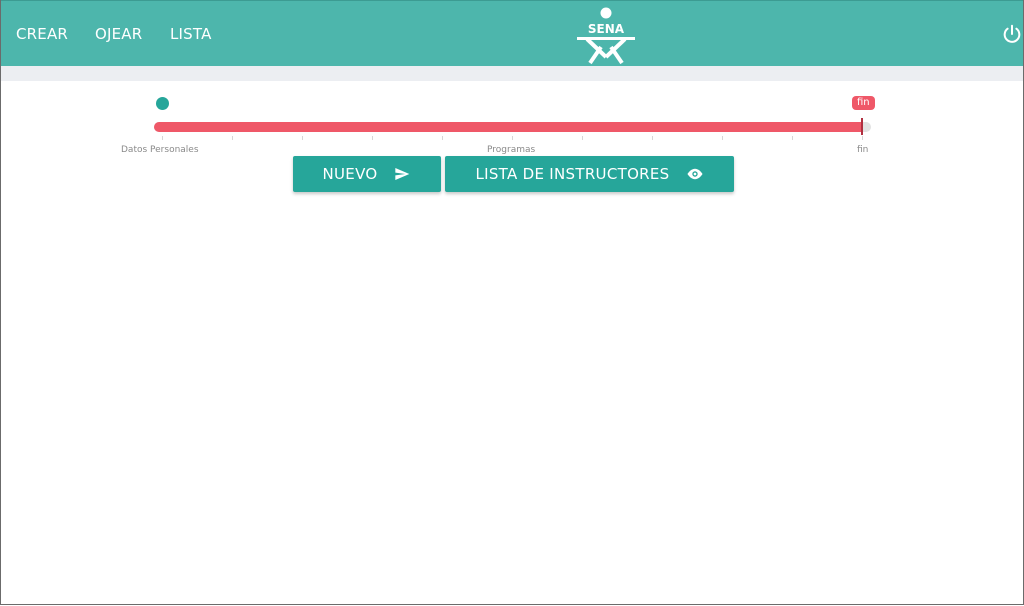 The image size is (1024, 606). What do you see at coordinates (512, 33) in the screenshot?
I see `top-navbar: CREAR OJEAR LISTA SENA` at bounding box center [512, 33].